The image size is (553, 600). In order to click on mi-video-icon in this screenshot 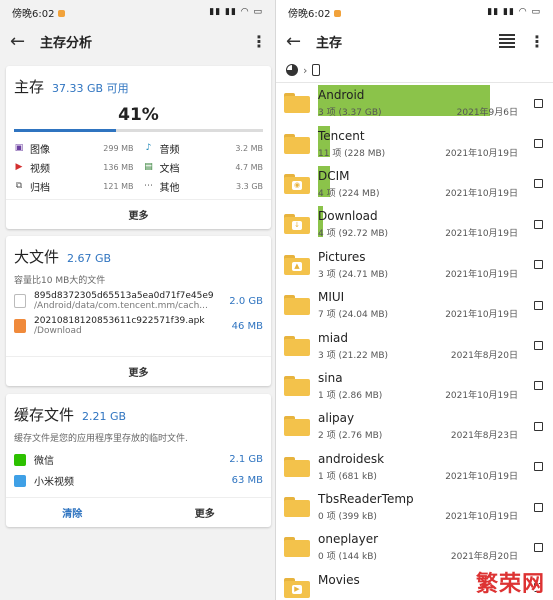, I will do `click(20, 480)`.